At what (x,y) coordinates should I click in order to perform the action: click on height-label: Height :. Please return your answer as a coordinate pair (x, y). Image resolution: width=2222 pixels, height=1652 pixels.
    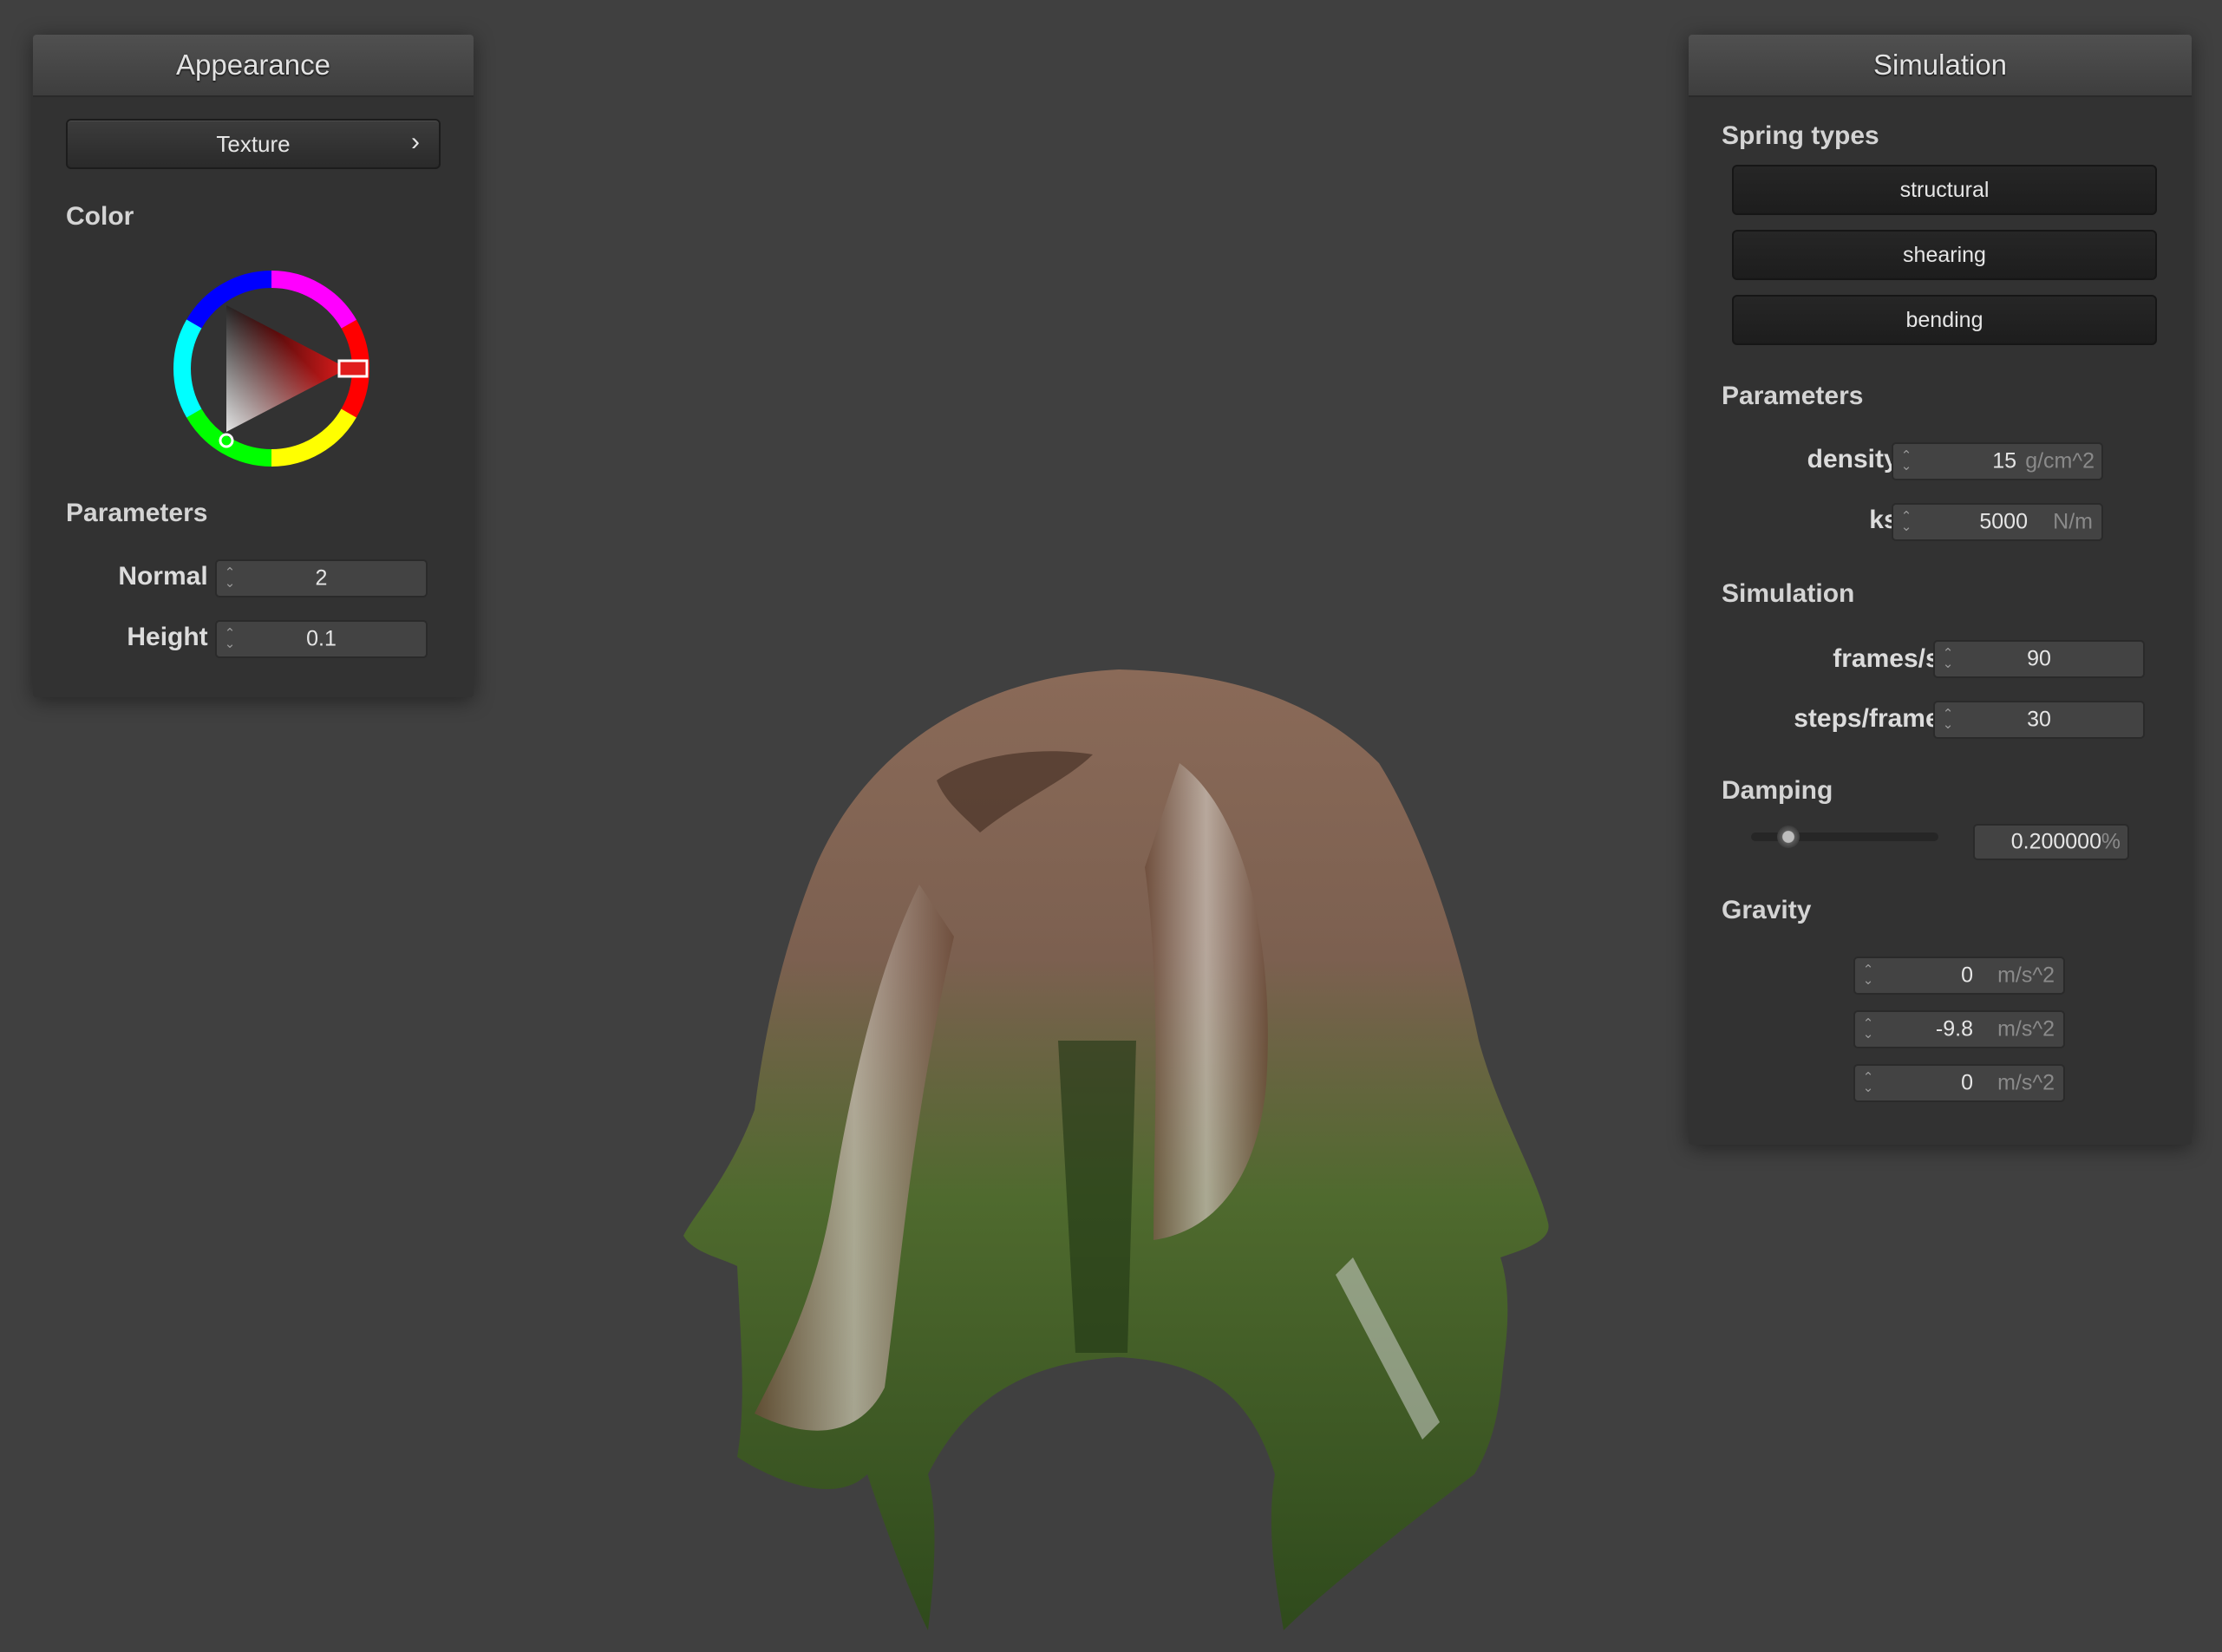
    Looking at the image, I should click on (175, 637).